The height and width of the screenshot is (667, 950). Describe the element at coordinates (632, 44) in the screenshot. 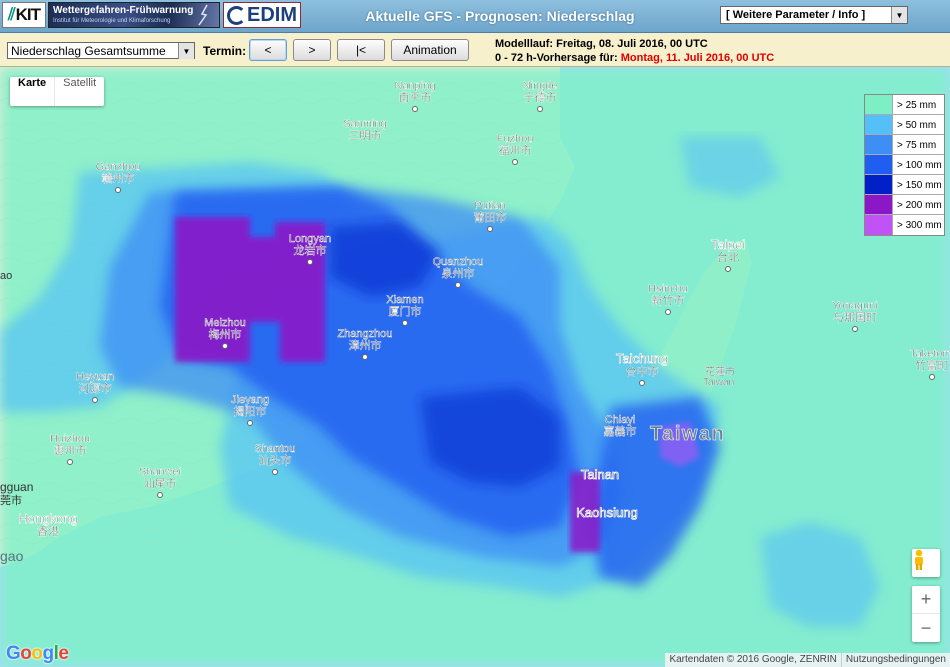

I see `modelrun-value: Freitag, 08. Juli 2016, 00 UTC` at that location.